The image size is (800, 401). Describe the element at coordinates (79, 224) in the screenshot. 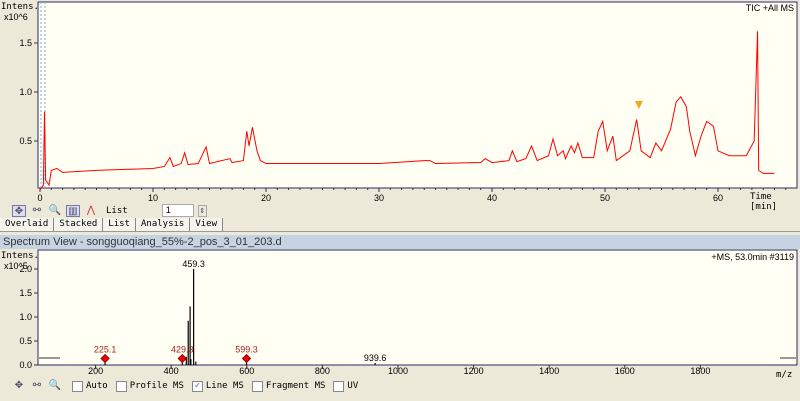

I see `tab-stacked: Stacked` at that location.